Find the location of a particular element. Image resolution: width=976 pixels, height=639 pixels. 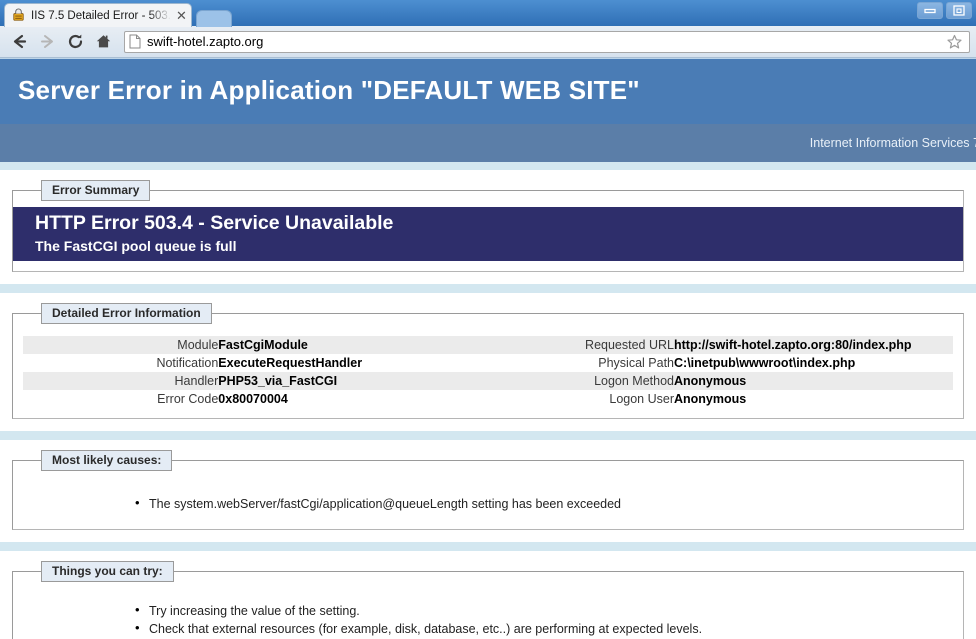

forward-button is located at coordinates (47, 42).